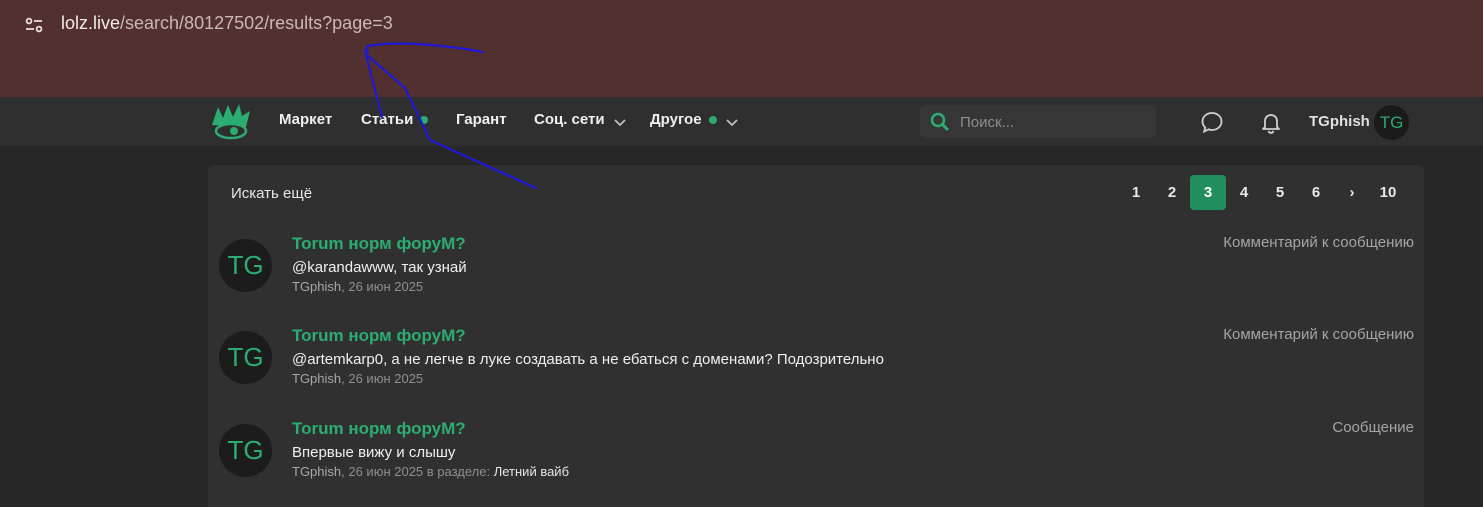 Image resolution: width=1483 pixels, height=507 pixels. What do you see at coordinates (1172, 192) in the screenshot?
I see `page-link: 2` at bounding box center [1172, 192].